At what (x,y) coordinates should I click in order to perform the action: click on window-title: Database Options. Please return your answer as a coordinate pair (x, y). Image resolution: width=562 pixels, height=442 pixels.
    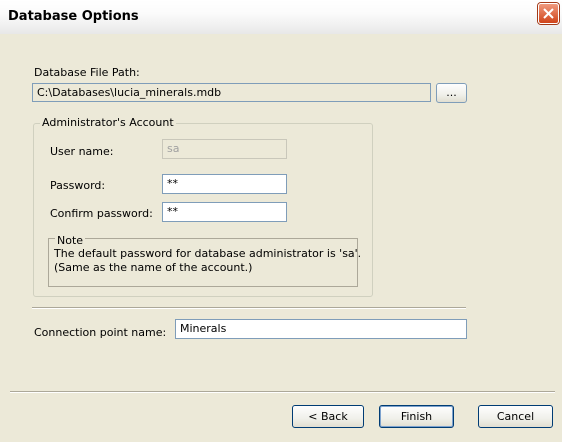
    Looking at the image, I should click on (73, 16).